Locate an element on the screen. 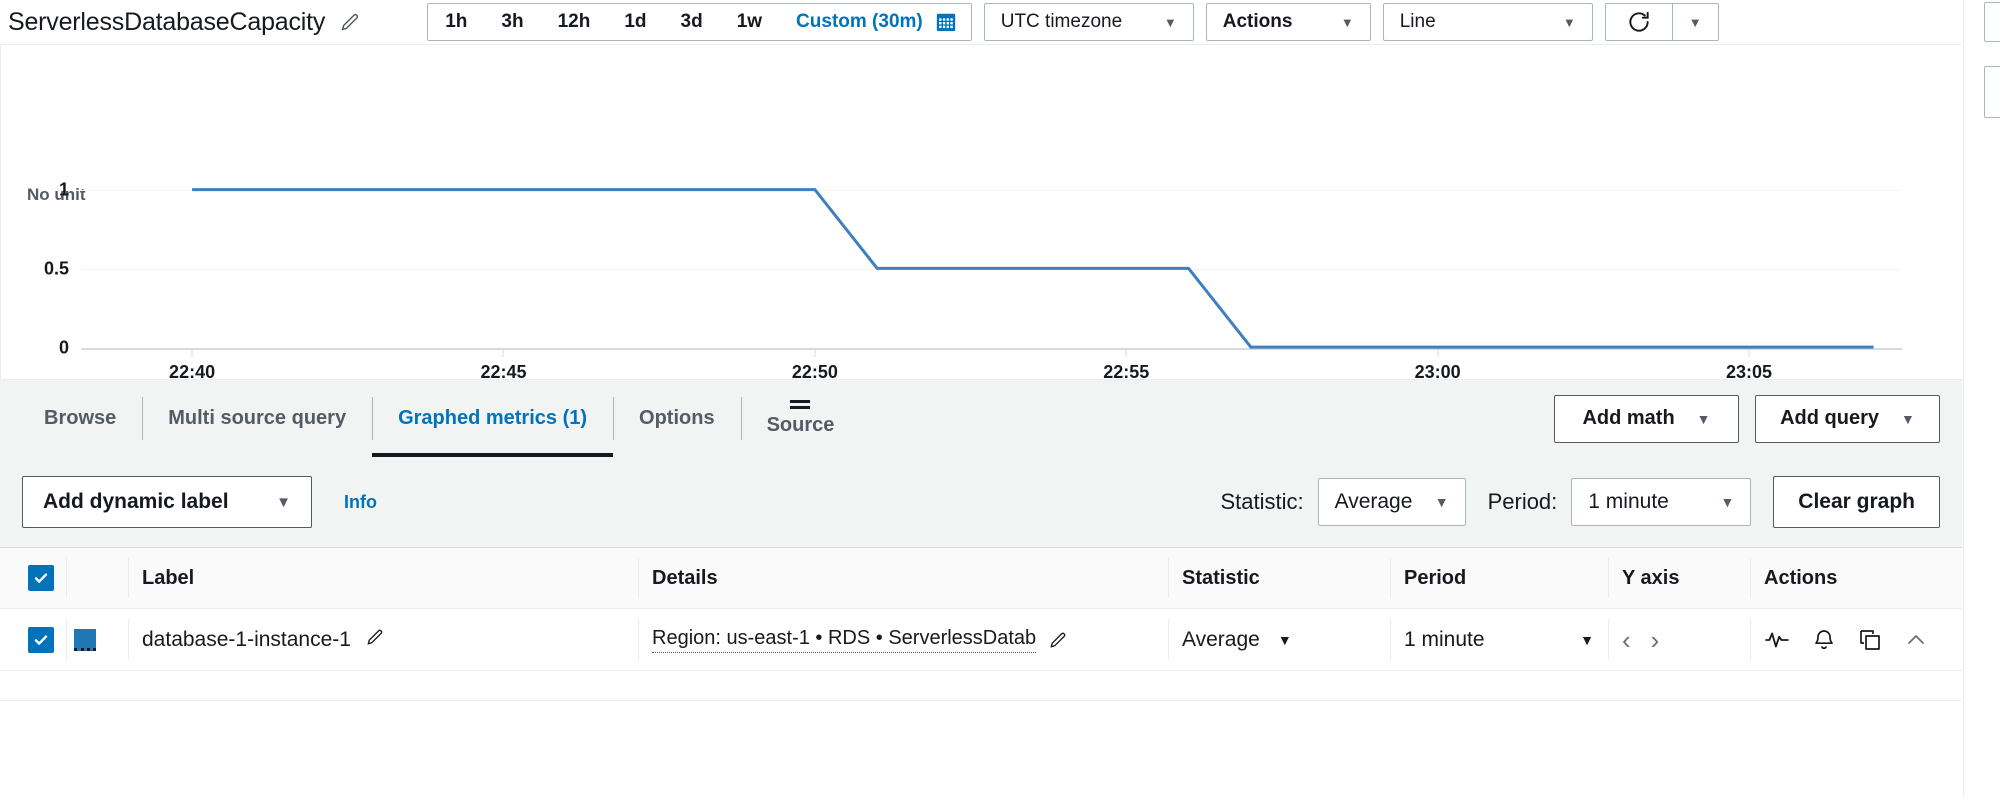  column-header-text: Y axis is located at coordinates (1651, 577).